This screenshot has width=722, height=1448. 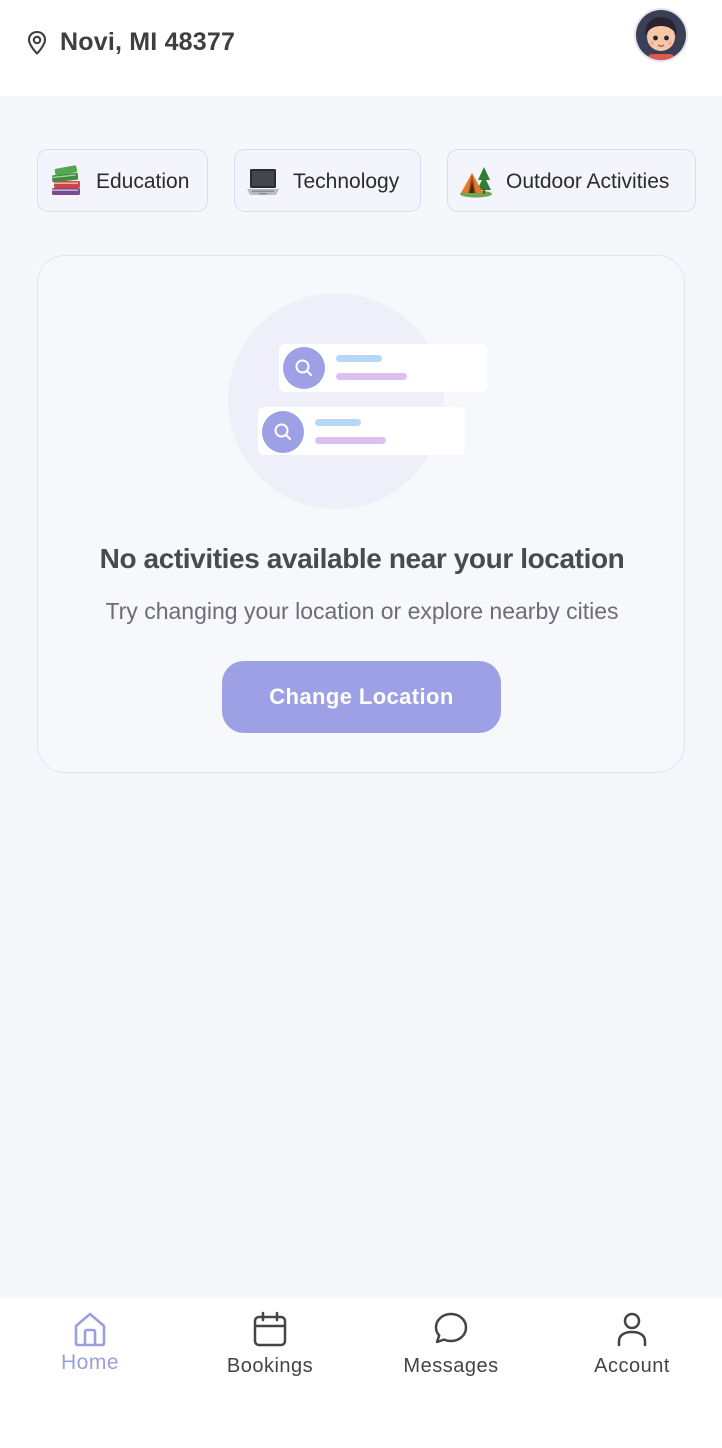 I want to click on calendar-icon, so click(x=270, y=1329).